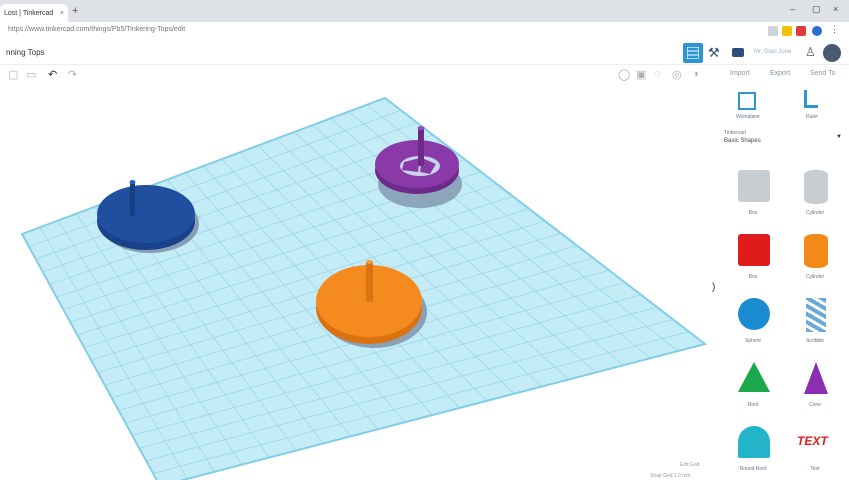 The height and width of the screenshot is (480, 849). Describe the element at coordinates (815, 451) in the screenshot. I see `shape-card-text: TEXT Text` at that location.